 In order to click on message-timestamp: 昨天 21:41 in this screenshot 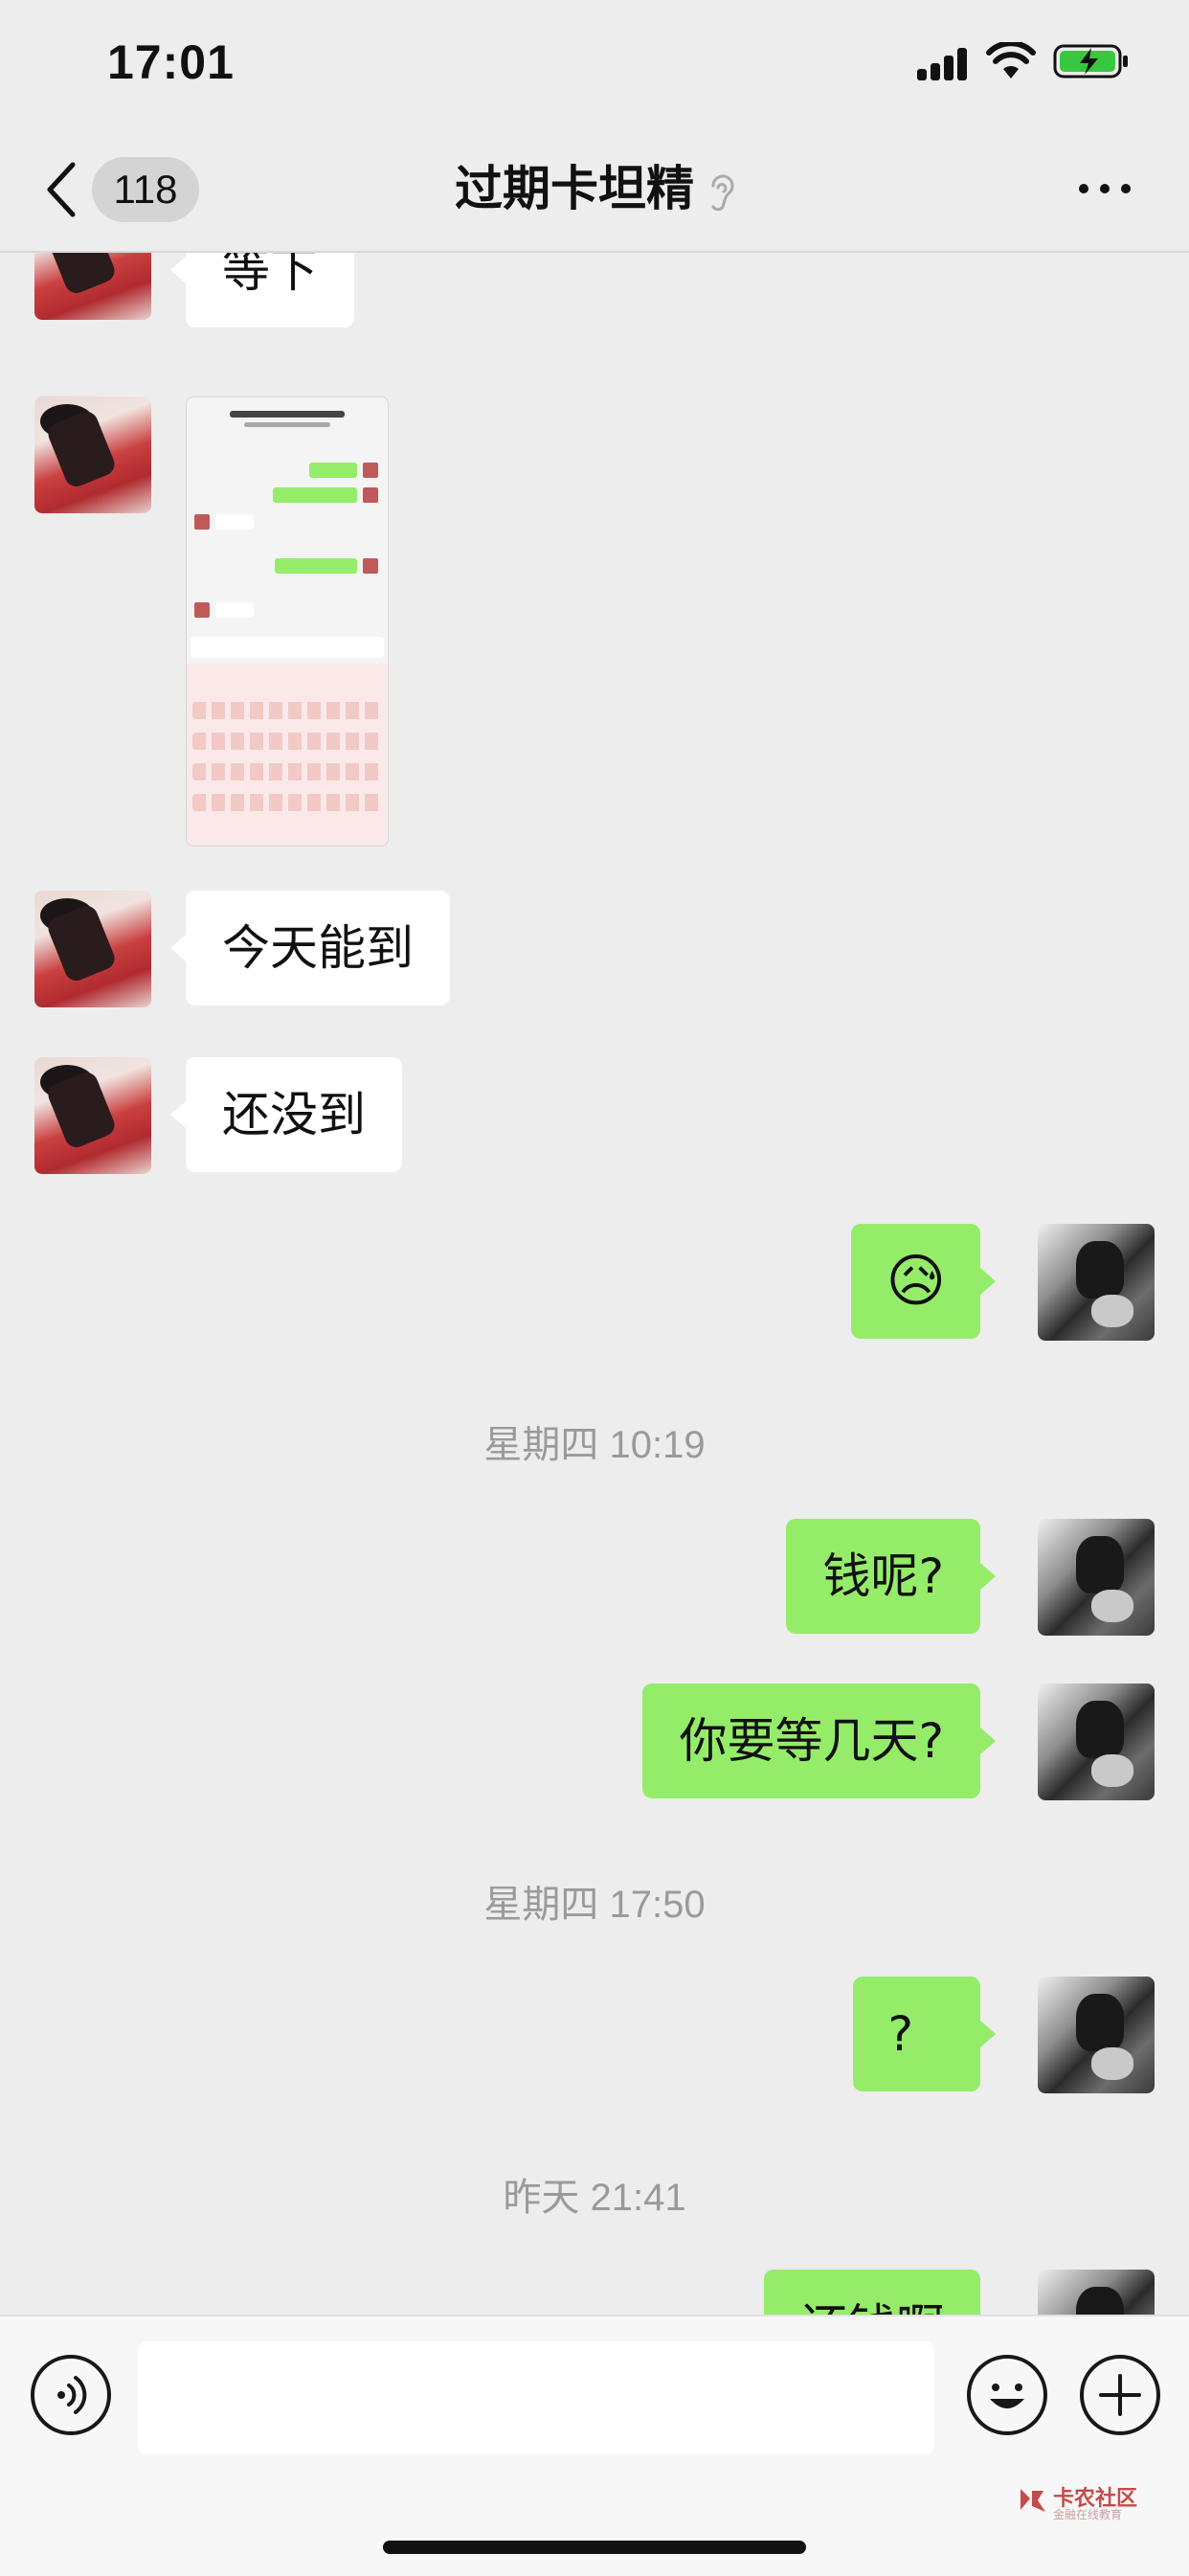, I will do `click(594, 2198)`.